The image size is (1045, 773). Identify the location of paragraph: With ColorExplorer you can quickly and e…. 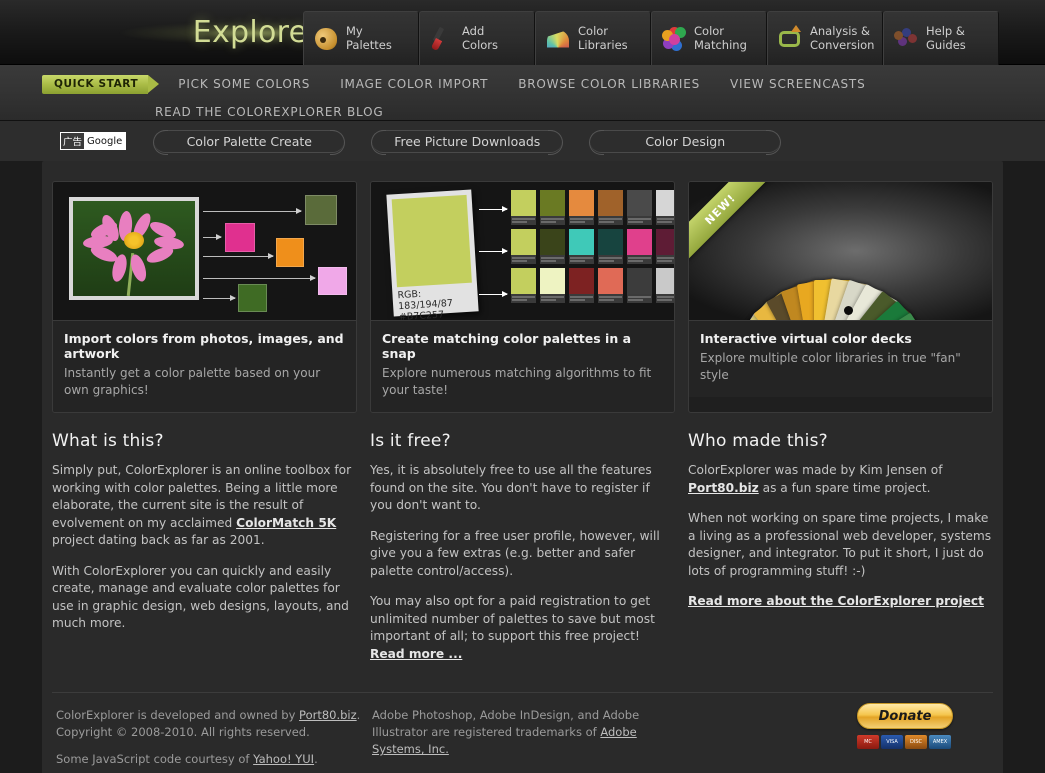
(204, 598).